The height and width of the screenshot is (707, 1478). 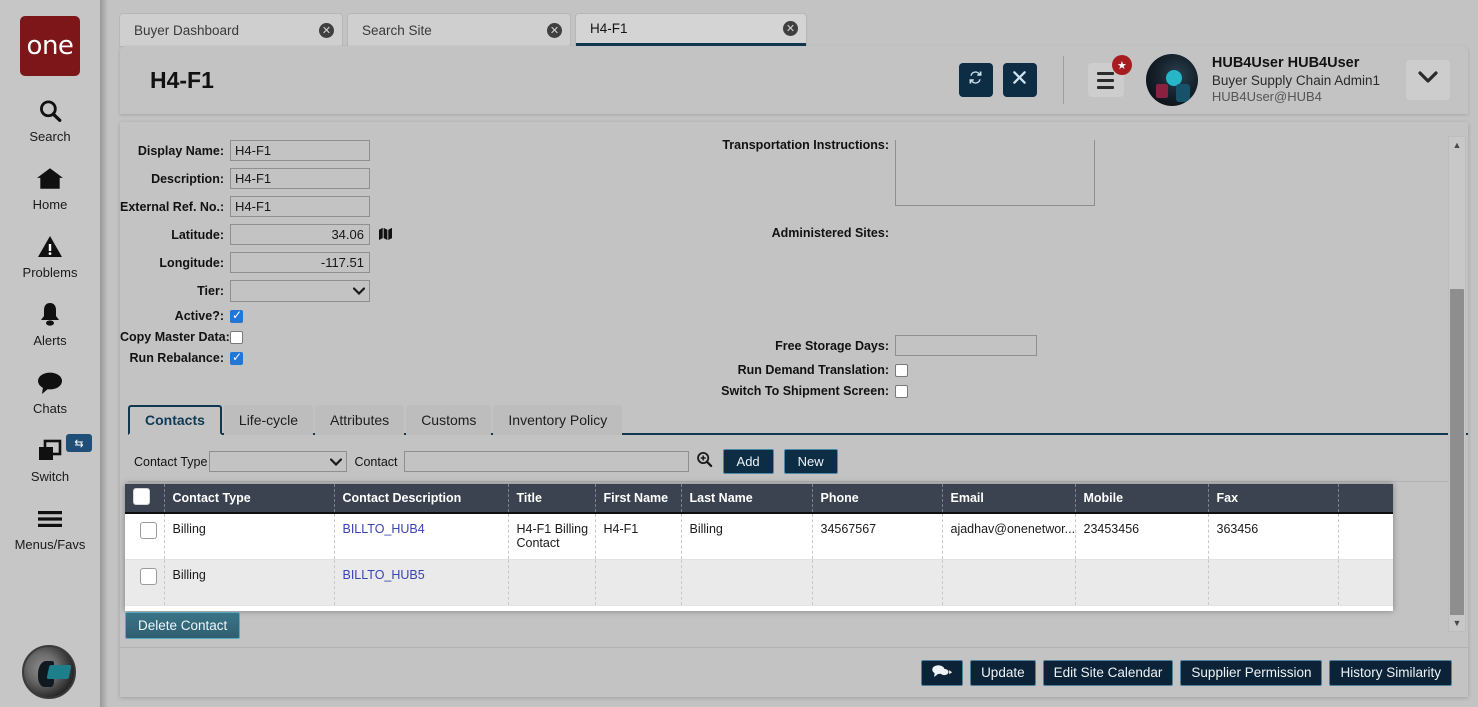 I want to click on sidebar-label: Chats, so click(x=50, y=408).